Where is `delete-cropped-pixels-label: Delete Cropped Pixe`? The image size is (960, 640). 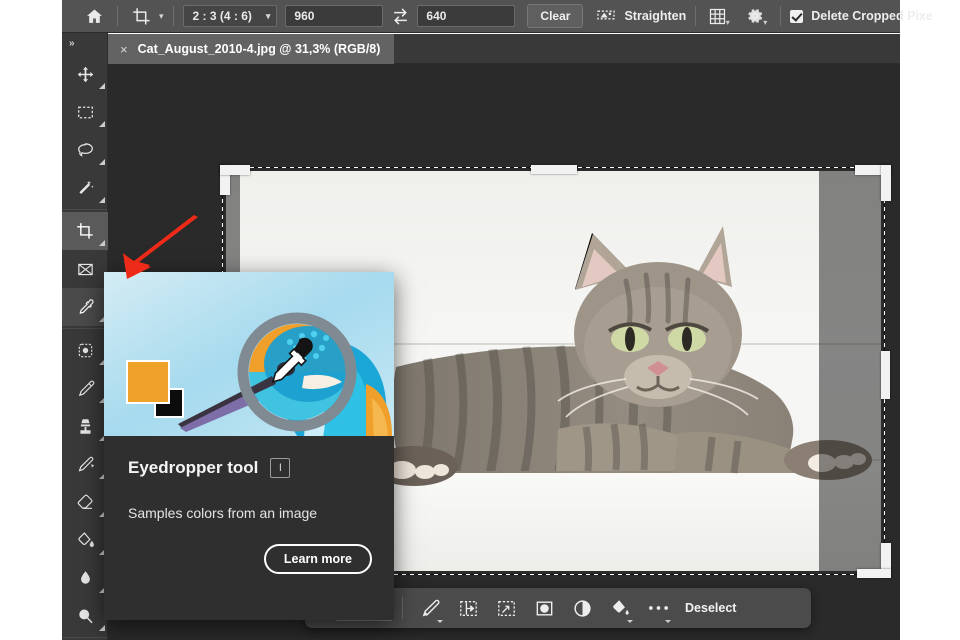 delete-cropped-pixels-label: Delete Cropped Pixe is located at coordinates (872, 16).